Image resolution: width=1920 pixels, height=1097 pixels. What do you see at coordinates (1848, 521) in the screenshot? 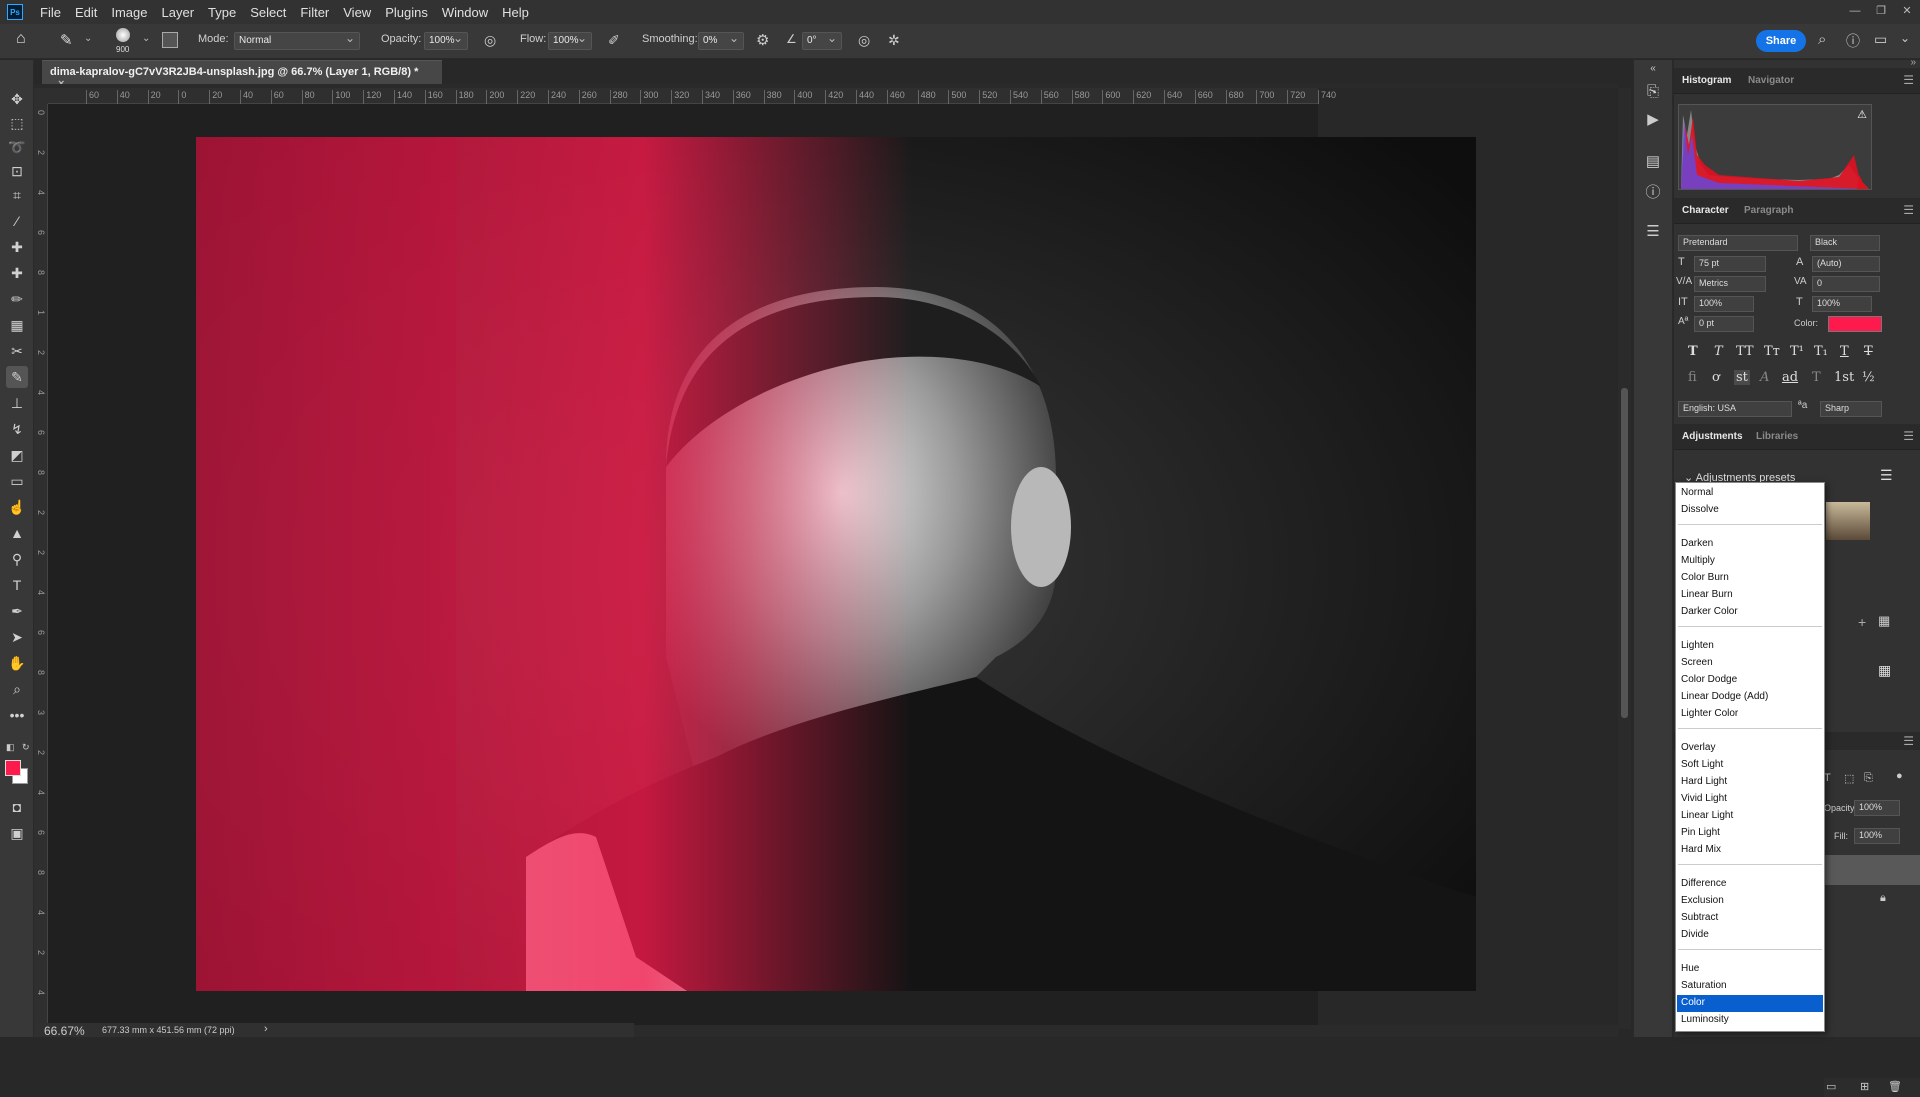
I see `preset-thumbnail` at bounding box center [1848, 521].